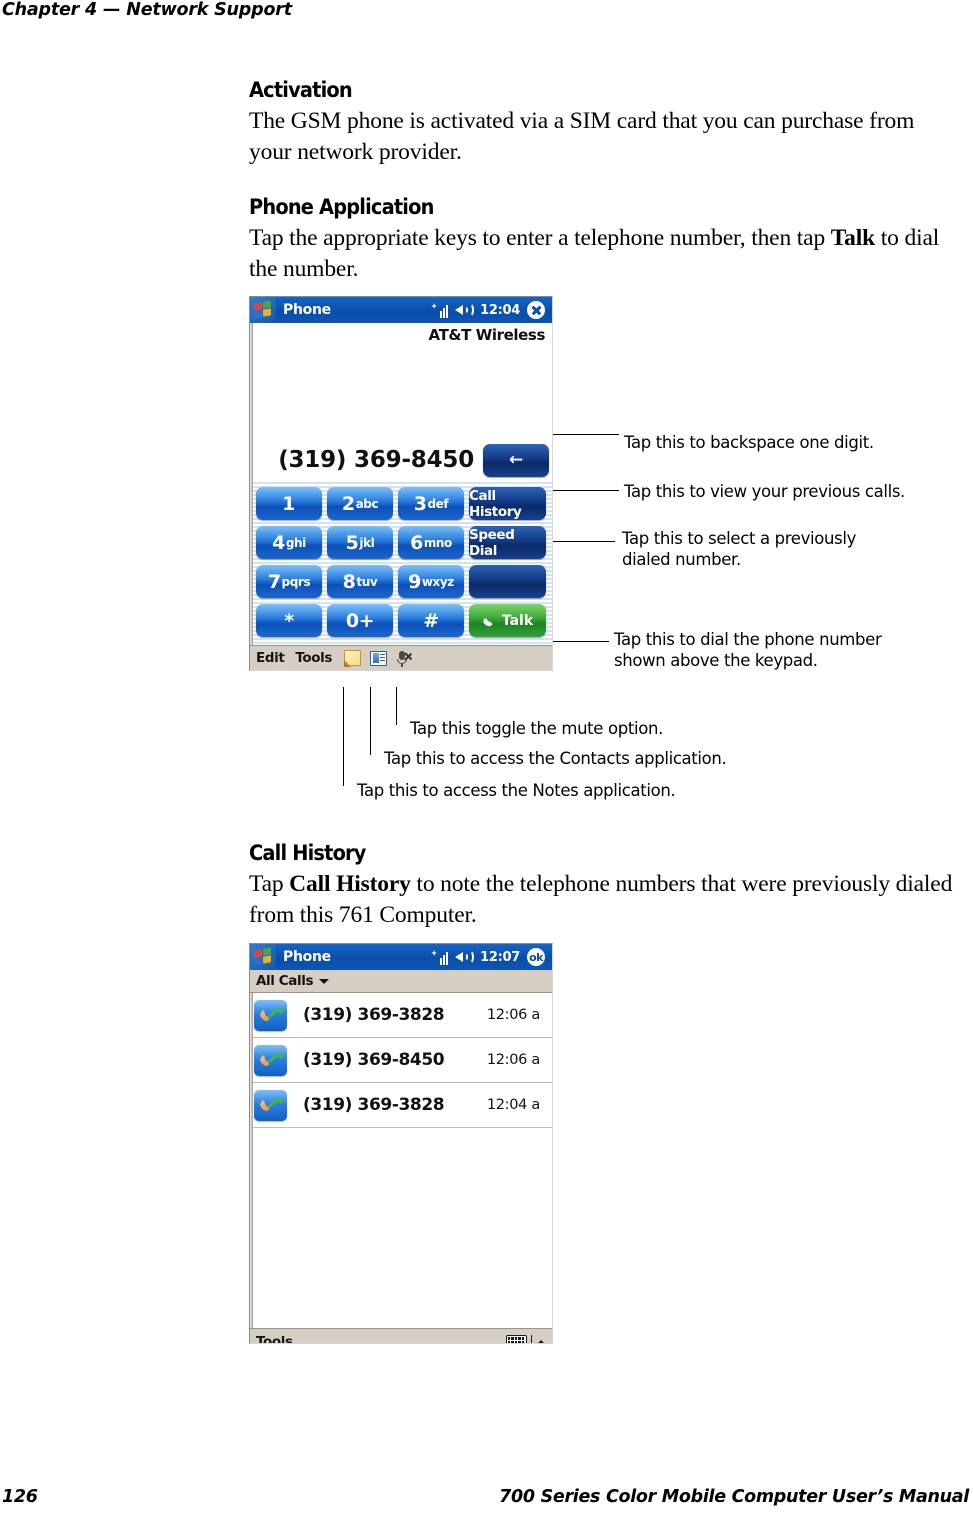 The width and height of the screenshot is (973, 1519). What do you see at coordinates (536, 957) in the screenshot?
I see `ok-button: ok` at bounding box center [536, 957].